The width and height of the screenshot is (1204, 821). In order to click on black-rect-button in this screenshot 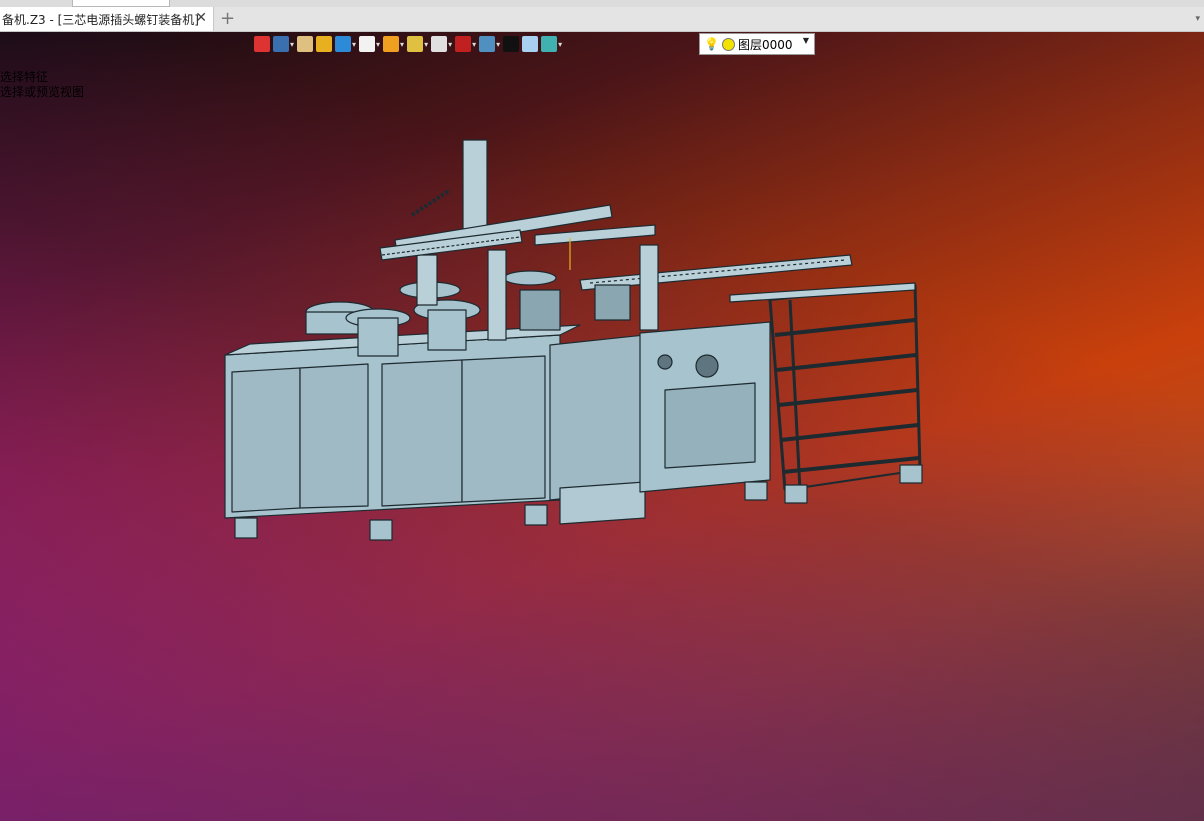, I will do `click(511, 44)`.